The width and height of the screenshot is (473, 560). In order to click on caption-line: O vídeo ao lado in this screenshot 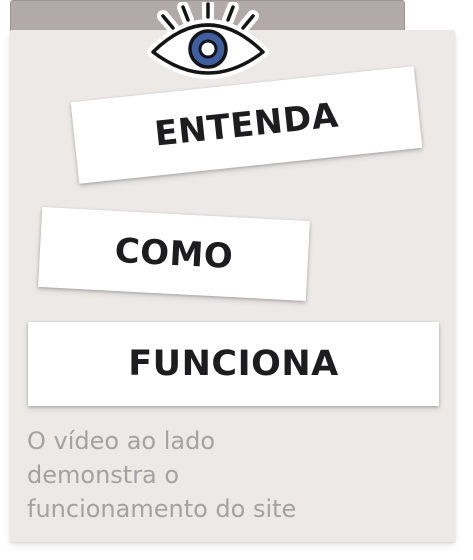, I will do `click(121, 441)`.